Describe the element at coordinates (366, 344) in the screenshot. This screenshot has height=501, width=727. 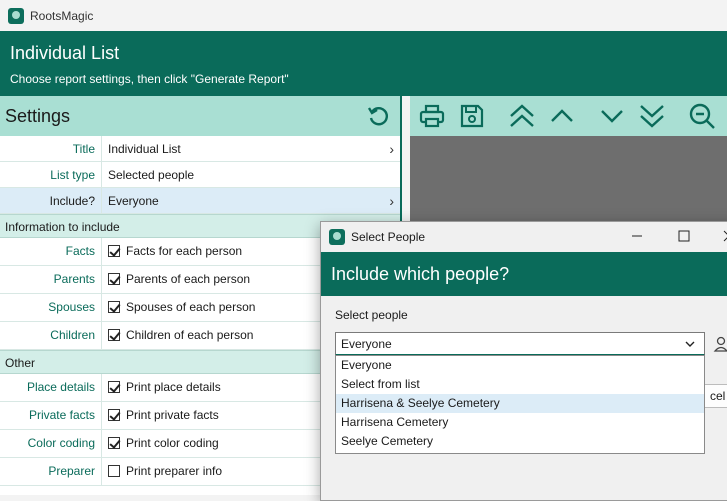
I see `combobox-value: Everyone` at that location.